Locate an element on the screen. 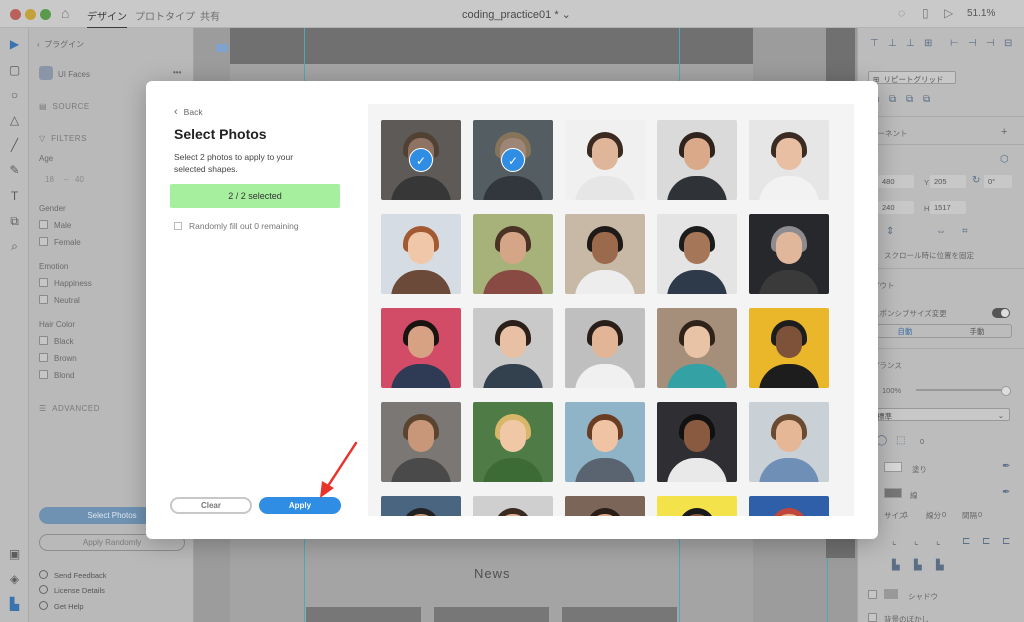 The width and height of the screenshot is (1024, 622). back-link: ‹ Back is located at coordinates (188, 112).